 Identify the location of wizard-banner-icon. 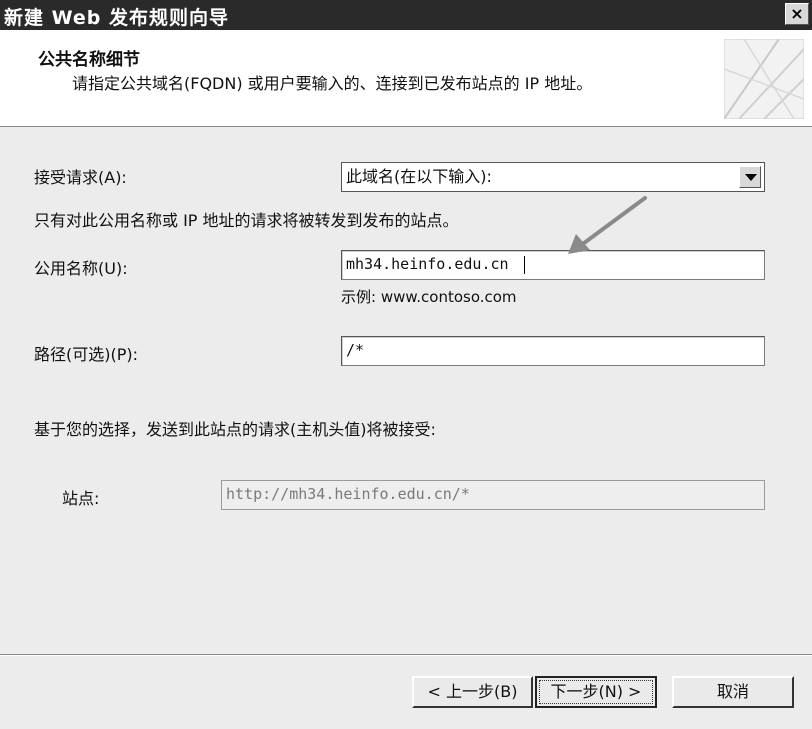
(764, 79).